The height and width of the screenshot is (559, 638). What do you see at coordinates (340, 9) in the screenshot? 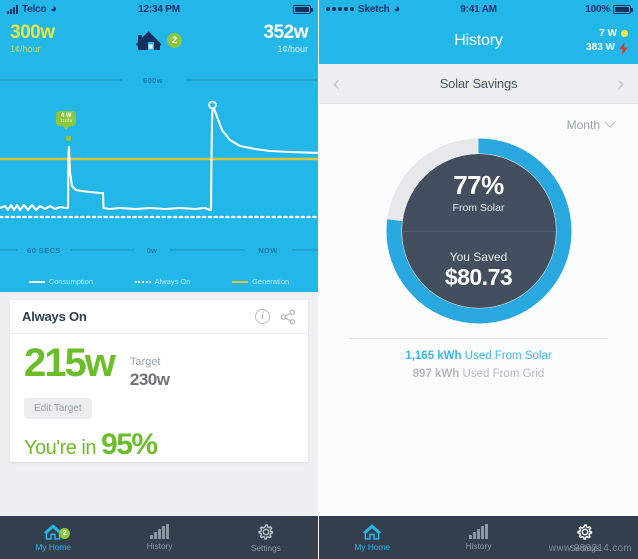
I see `signal-dots-icon` at bounding box center [340, 9].